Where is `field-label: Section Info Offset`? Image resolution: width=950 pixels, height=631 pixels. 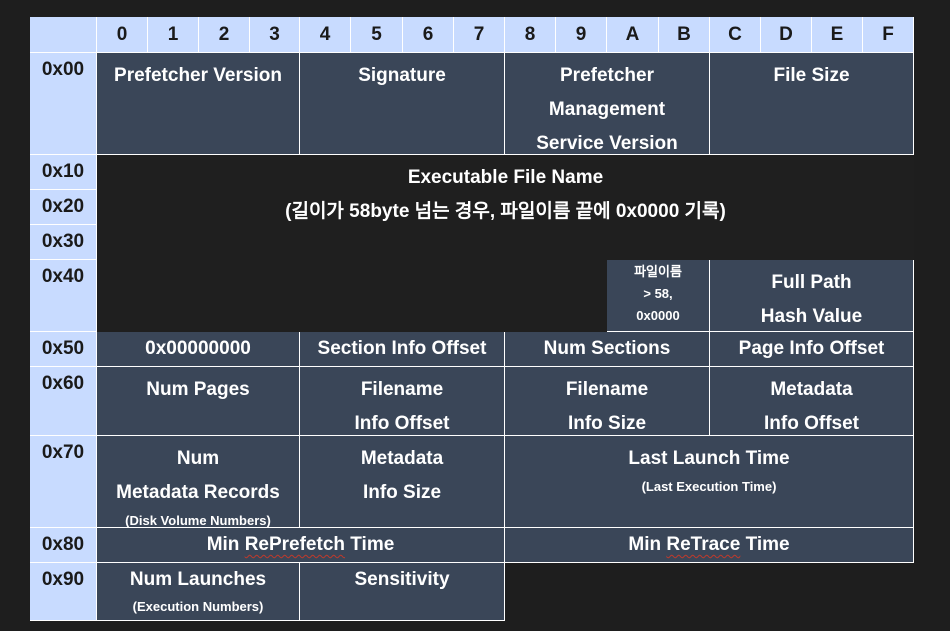
field-label: Section Info Offset is located at coordinates (402, 348).